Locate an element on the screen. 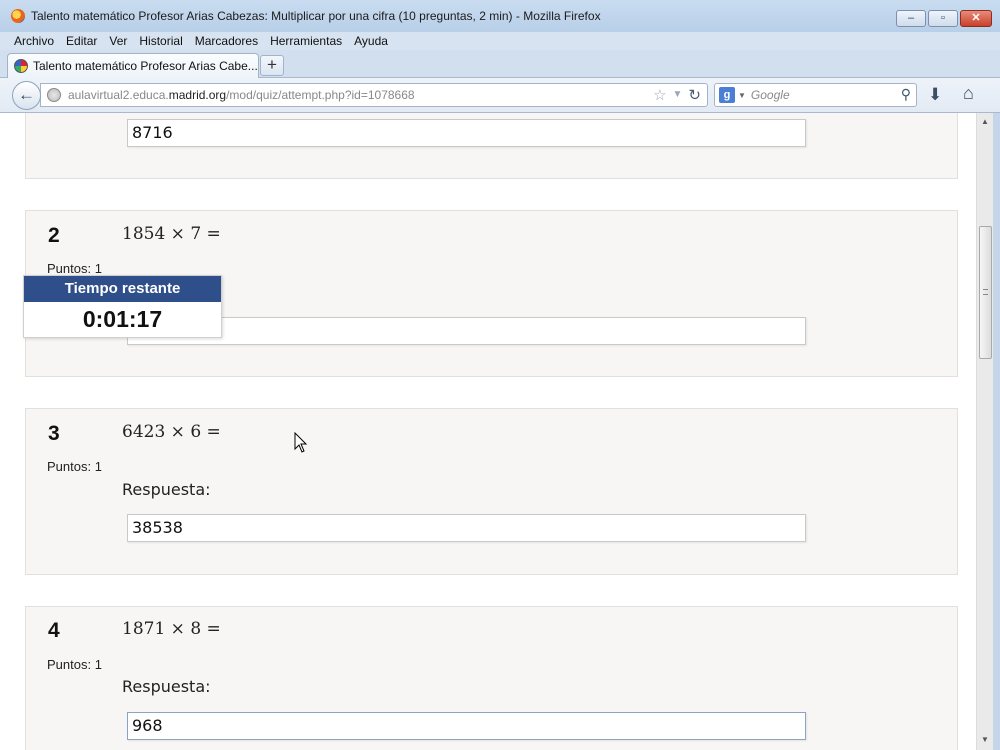 This screenshot has height=750, width=1000. timer-block: Tiempo restante 0:01:17 is located at coordinates (122, 306).